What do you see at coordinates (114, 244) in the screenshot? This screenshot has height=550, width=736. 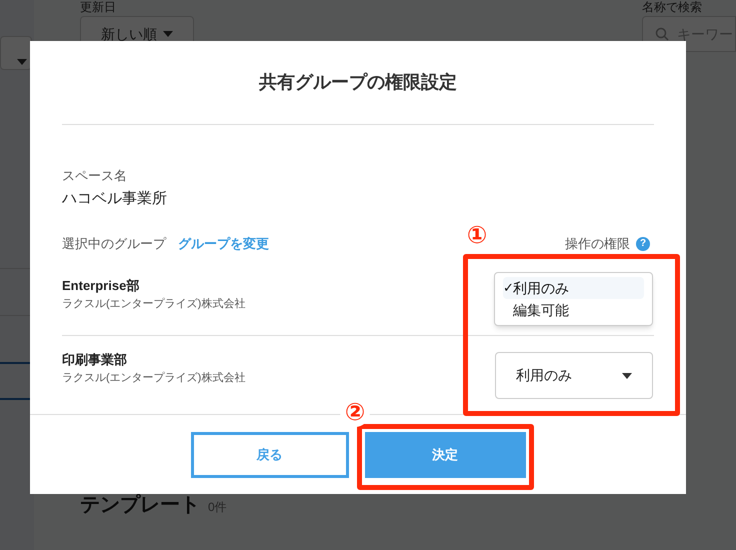 I see `field-label: 選択中のグループ` at bounding box center [114, 244].